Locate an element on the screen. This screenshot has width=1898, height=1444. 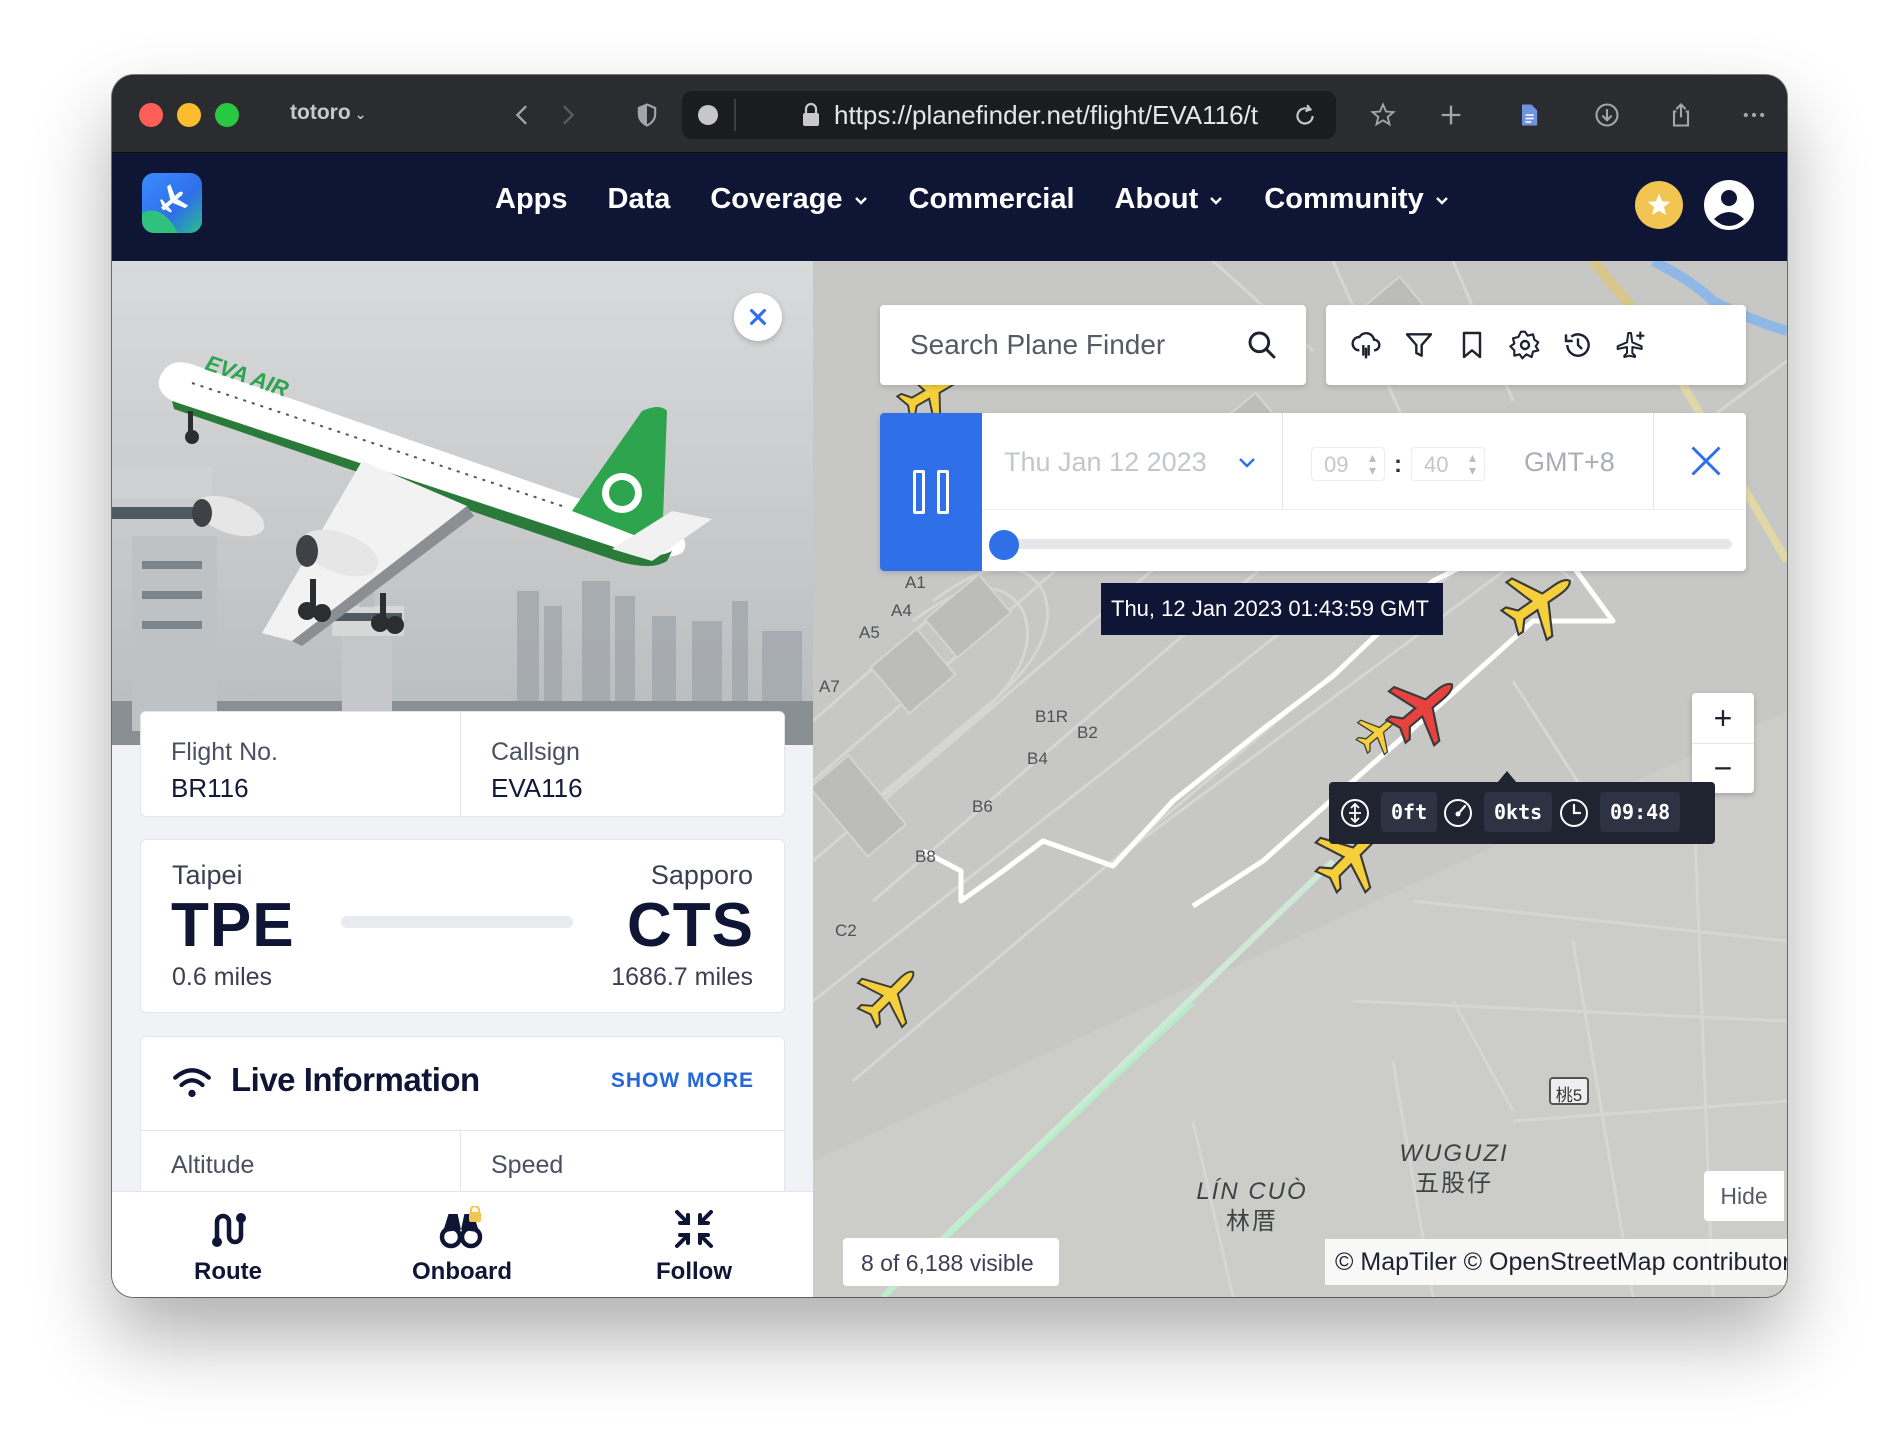
close-window-button is located at coordinates (151, 115).